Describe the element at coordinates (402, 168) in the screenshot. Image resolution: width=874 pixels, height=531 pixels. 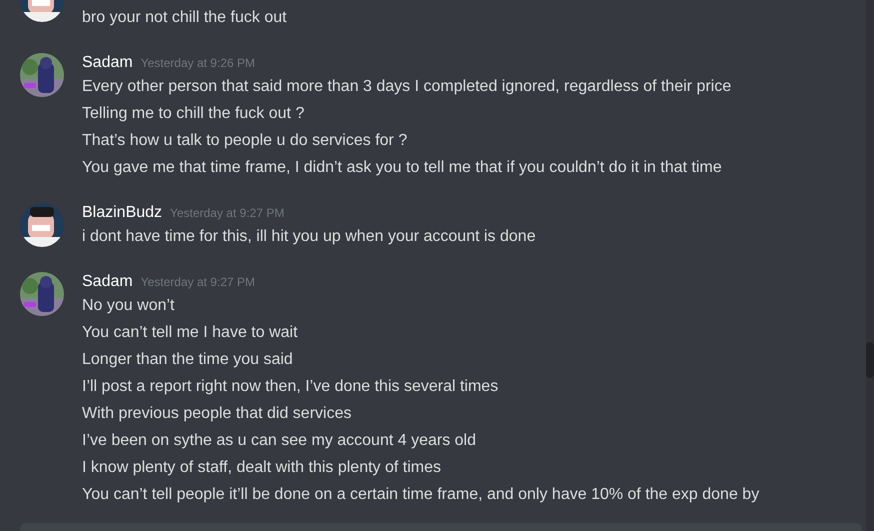
I see `message-text: You gave me that time frame, I didn’t ask you to tell me that if you couldn’t do it in that time` at that location.